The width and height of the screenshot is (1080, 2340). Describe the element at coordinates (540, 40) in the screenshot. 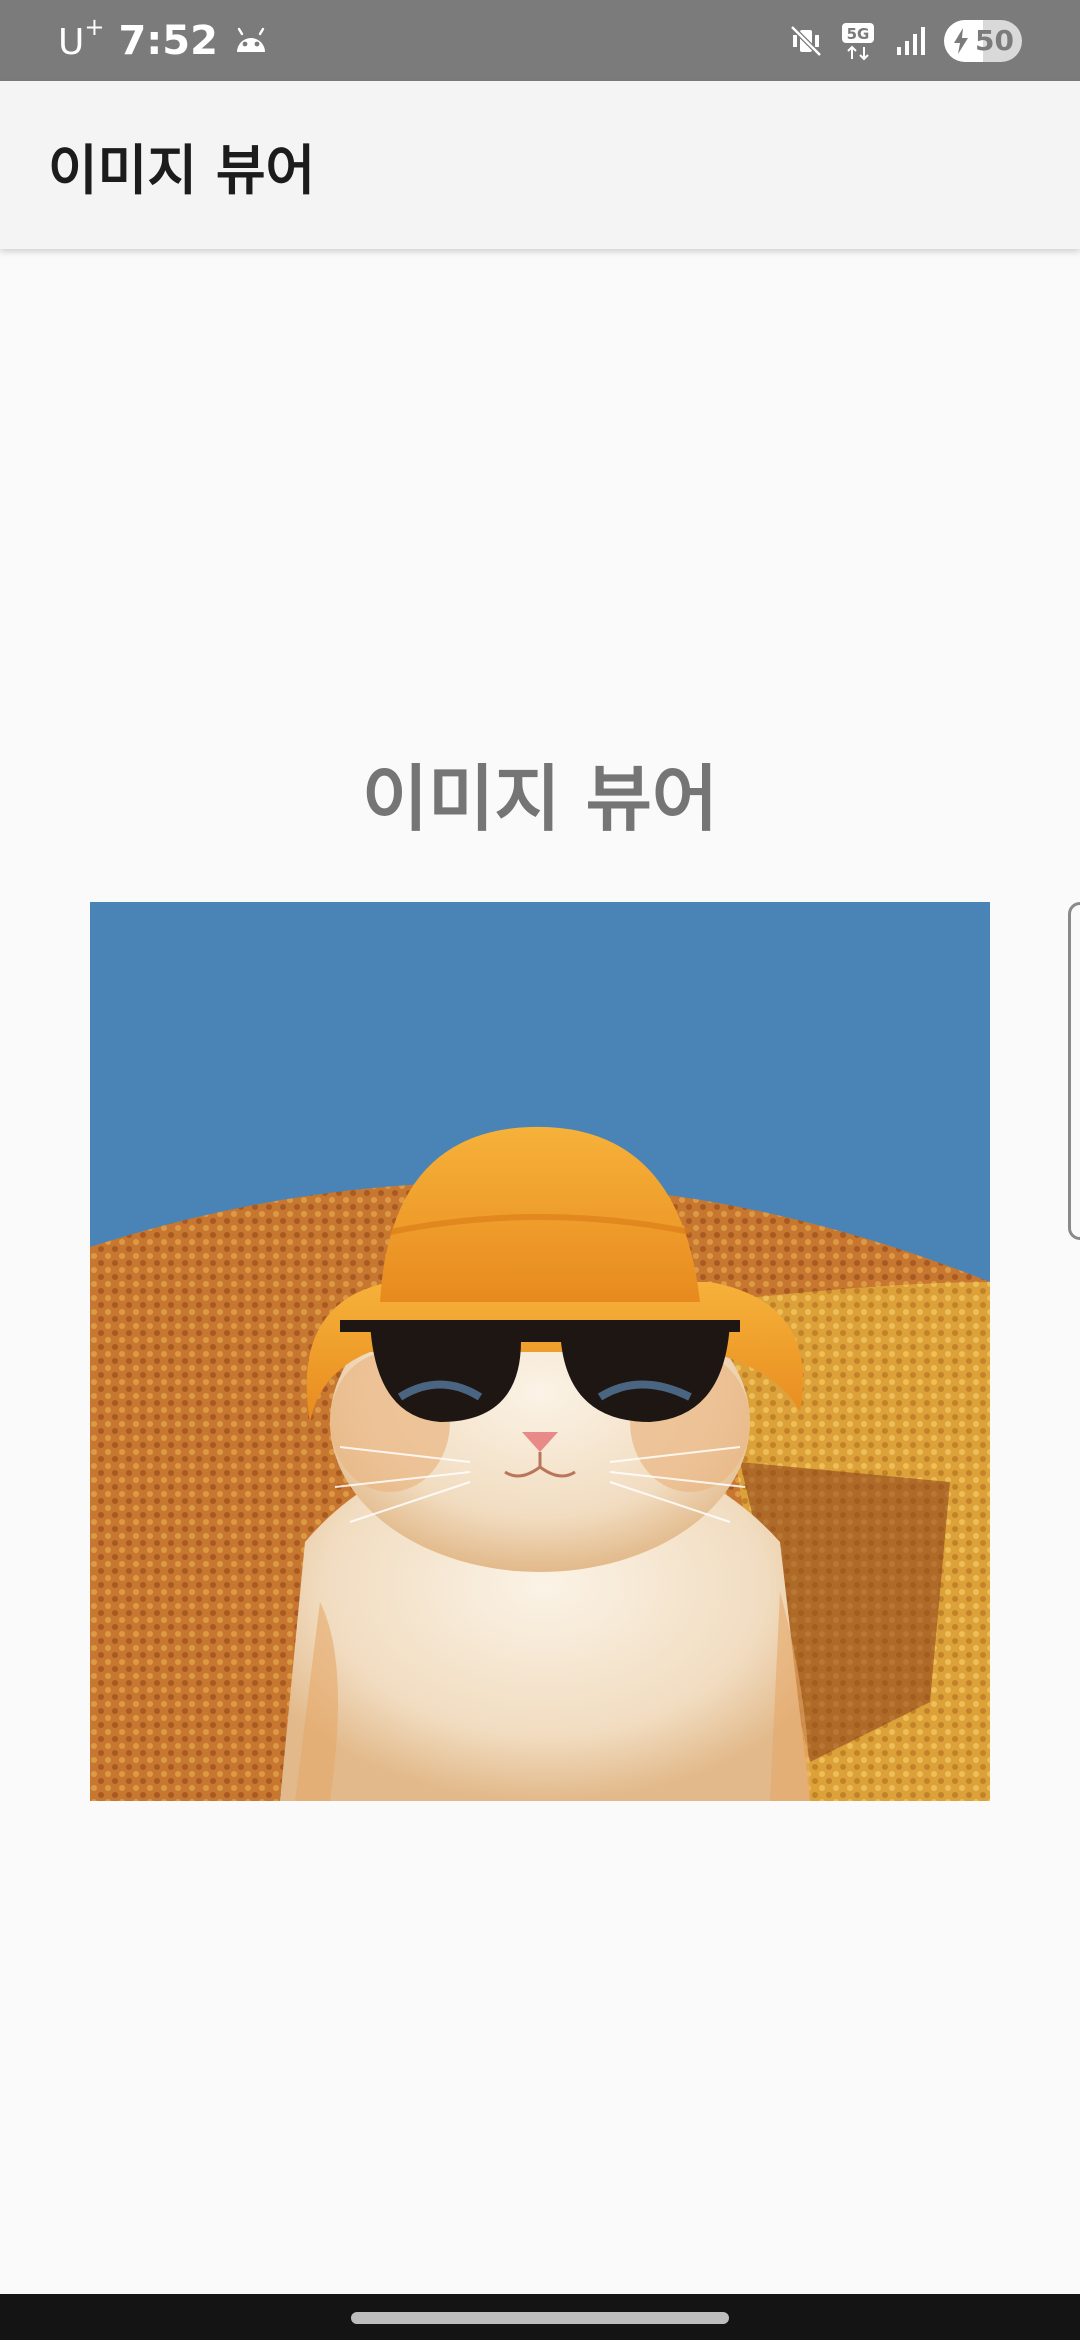

I see `status-bar: U+ 7:52 5G 50` at that location.